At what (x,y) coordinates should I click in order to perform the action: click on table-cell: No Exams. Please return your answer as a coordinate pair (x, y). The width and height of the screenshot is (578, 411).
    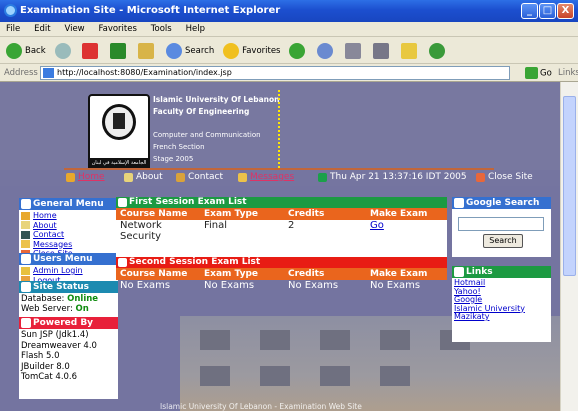
    Looking at the image, I should click on (145, 285).